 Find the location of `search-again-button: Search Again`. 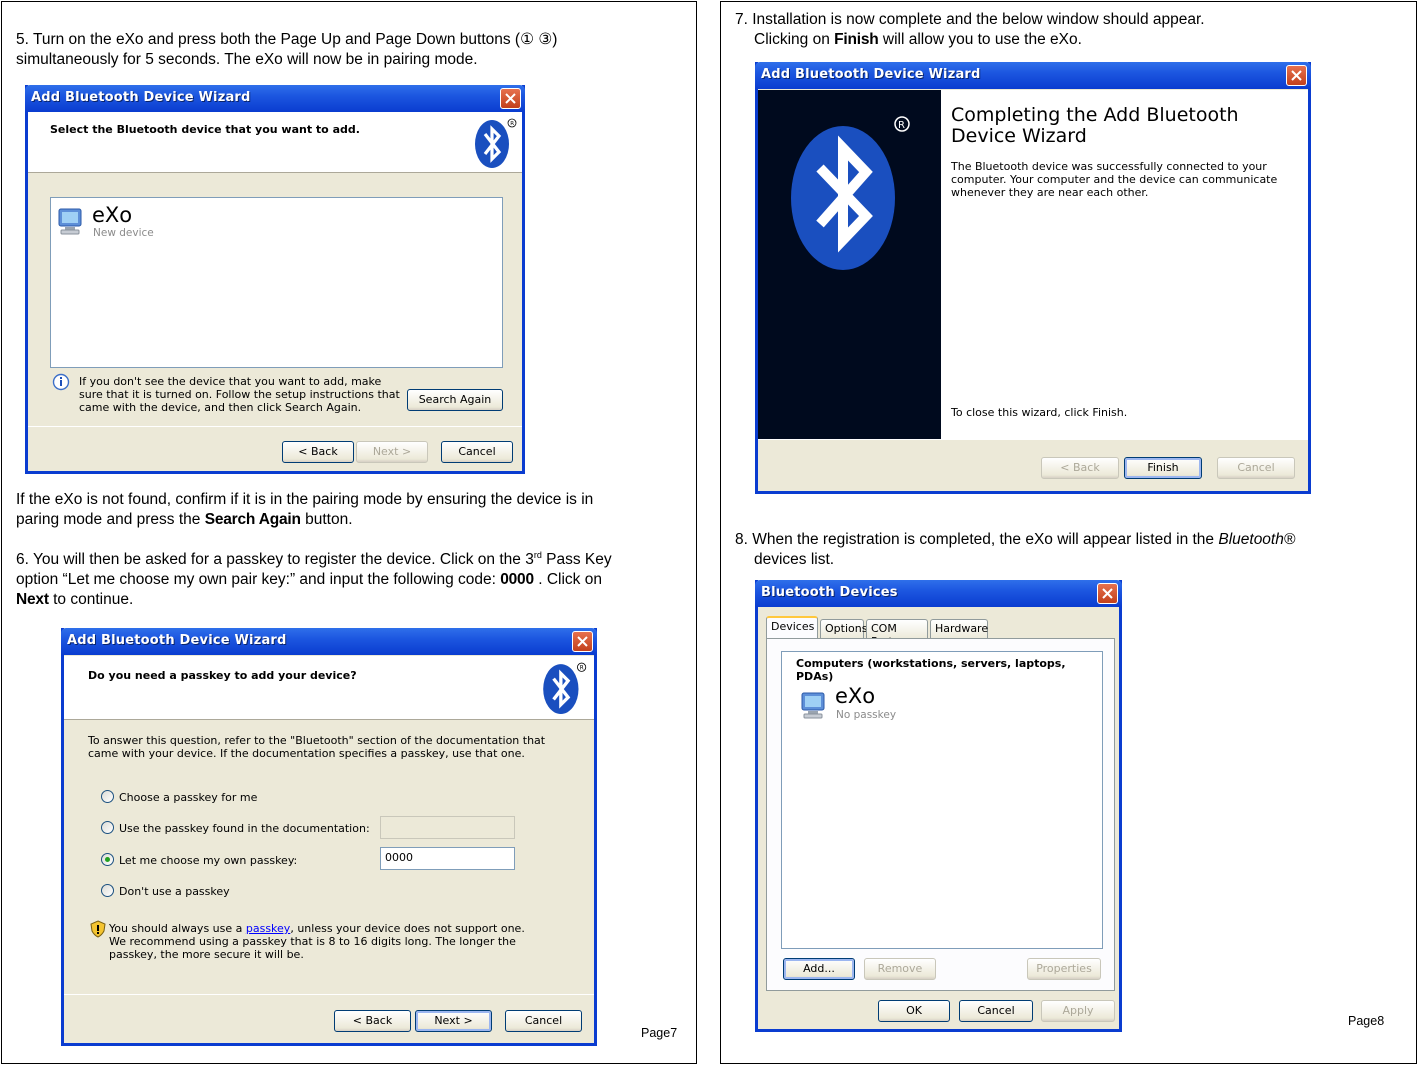

search-again-button: Search Again is located at coordinates (455, 400).